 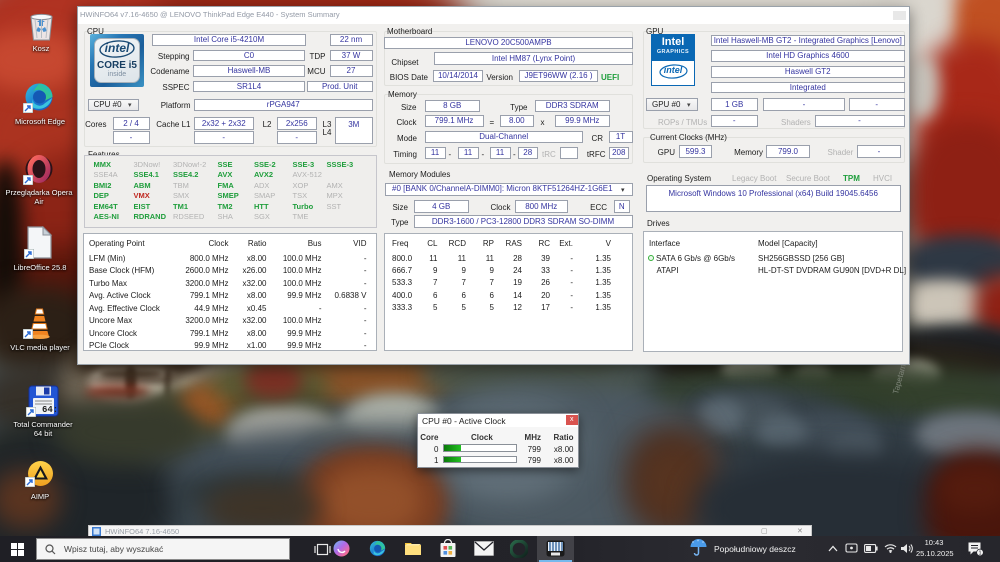 I want to click on svg-text: 64:, so click(x=50, y=410).